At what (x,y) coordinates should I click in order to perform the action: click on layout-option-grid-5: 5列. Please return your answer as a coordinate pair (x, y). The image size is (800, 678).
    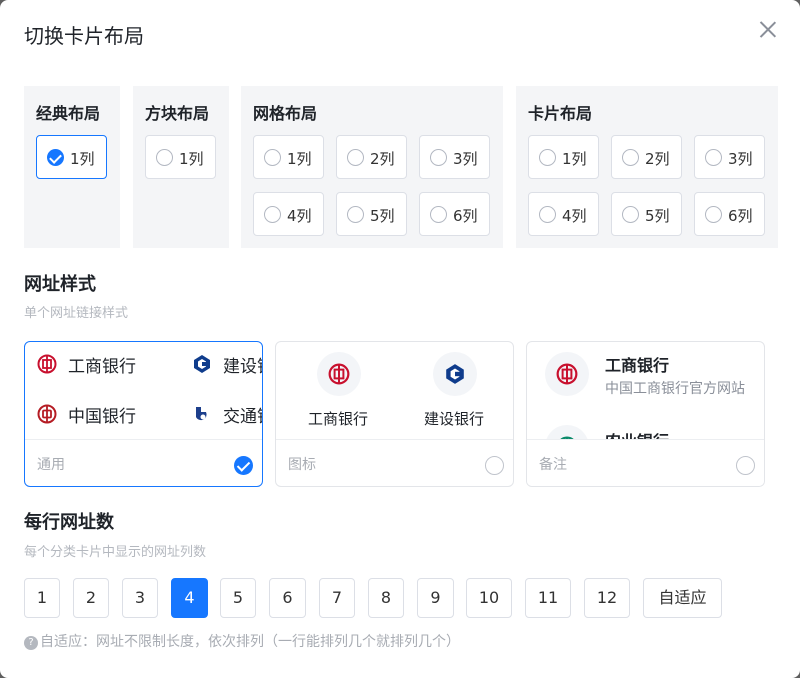
    Looking at the image, I should click on (371, 214).